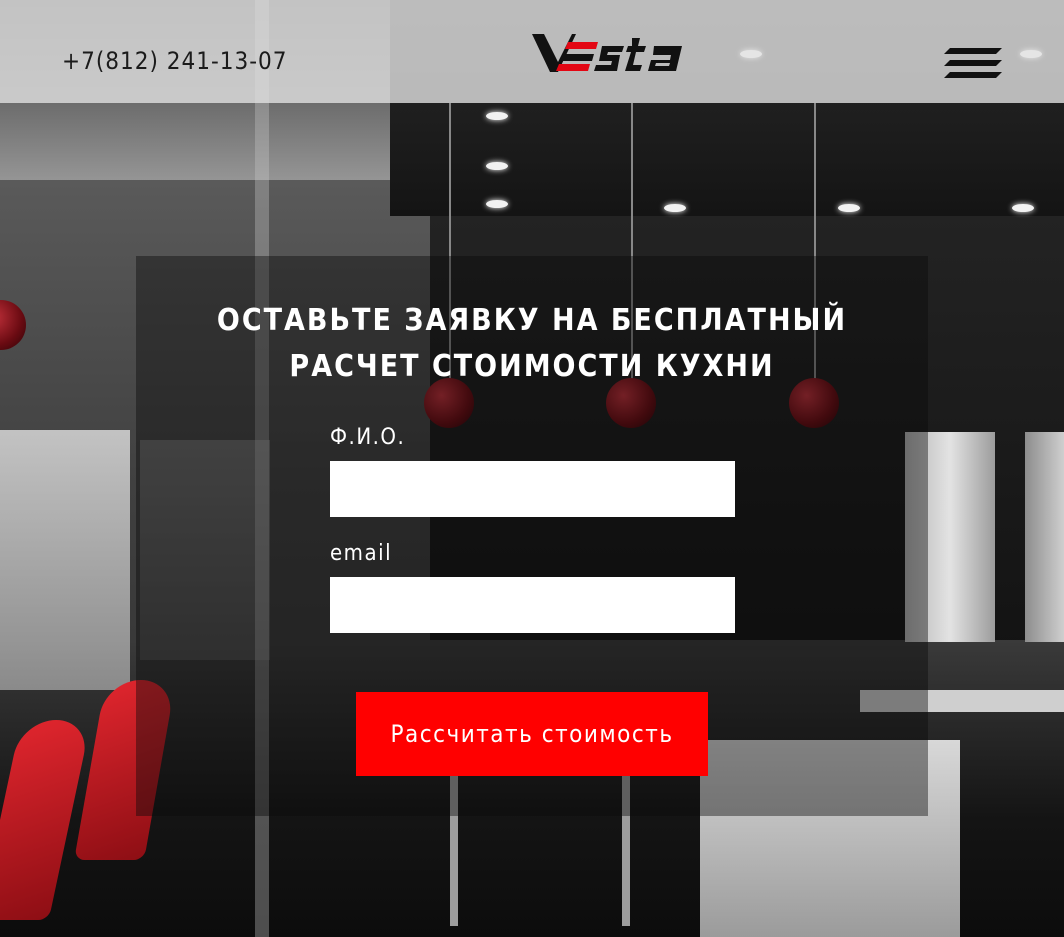 This screenshot has height=937, width=1064. What do you see at coordinates (361, 553) in the screenshot?
I see `email-label: email` at bounding box center [361, 553].